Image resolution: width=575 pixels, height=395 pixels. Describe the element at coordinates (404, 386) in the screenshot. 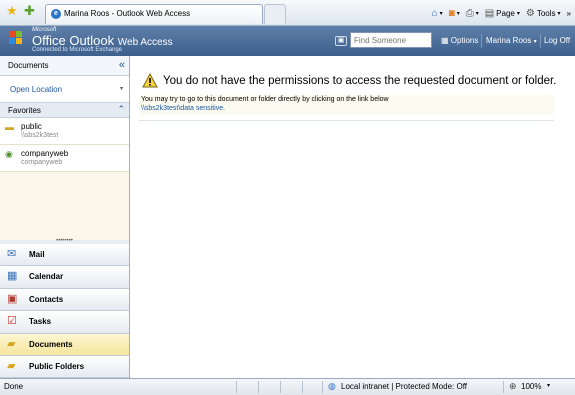

I see `security-zone: Local intranet | Protected Mode: Off` at that location.